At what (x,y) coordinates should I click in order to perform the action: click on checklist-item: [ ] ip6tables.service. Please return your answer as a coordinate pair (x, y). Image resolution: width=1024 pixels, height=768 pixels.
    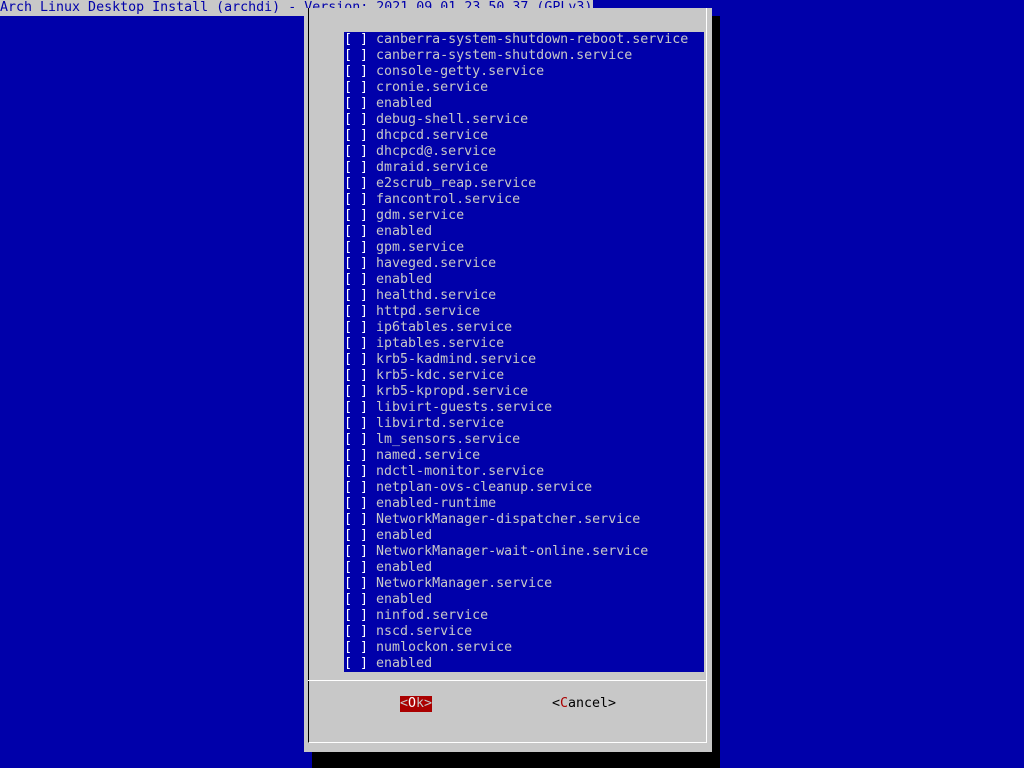
    Looking at the image, I should click on (524, 328).